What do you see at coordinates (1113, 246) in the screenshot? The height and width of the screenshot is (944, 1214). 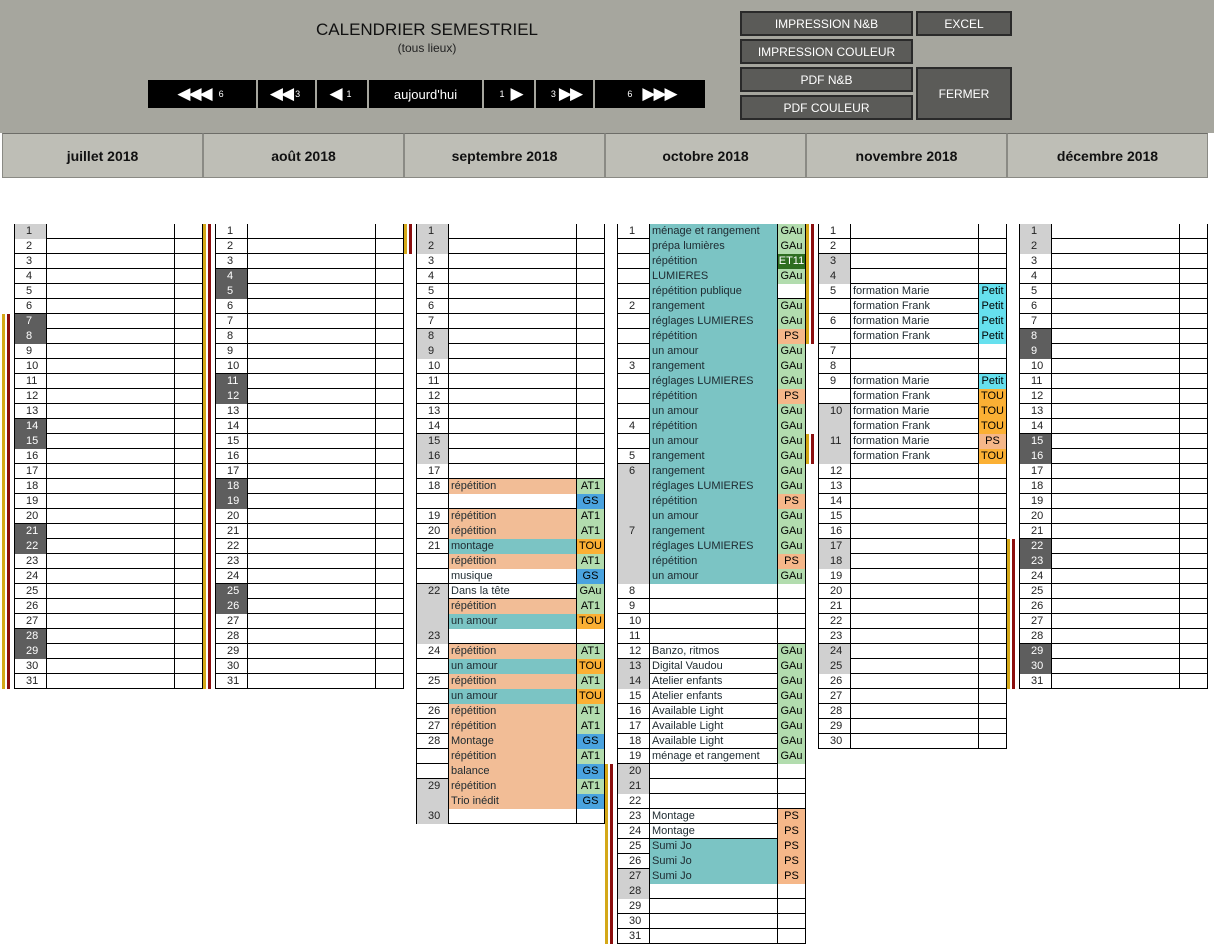 I see `calendar-row: 2` at bounding box center [1113, 246].